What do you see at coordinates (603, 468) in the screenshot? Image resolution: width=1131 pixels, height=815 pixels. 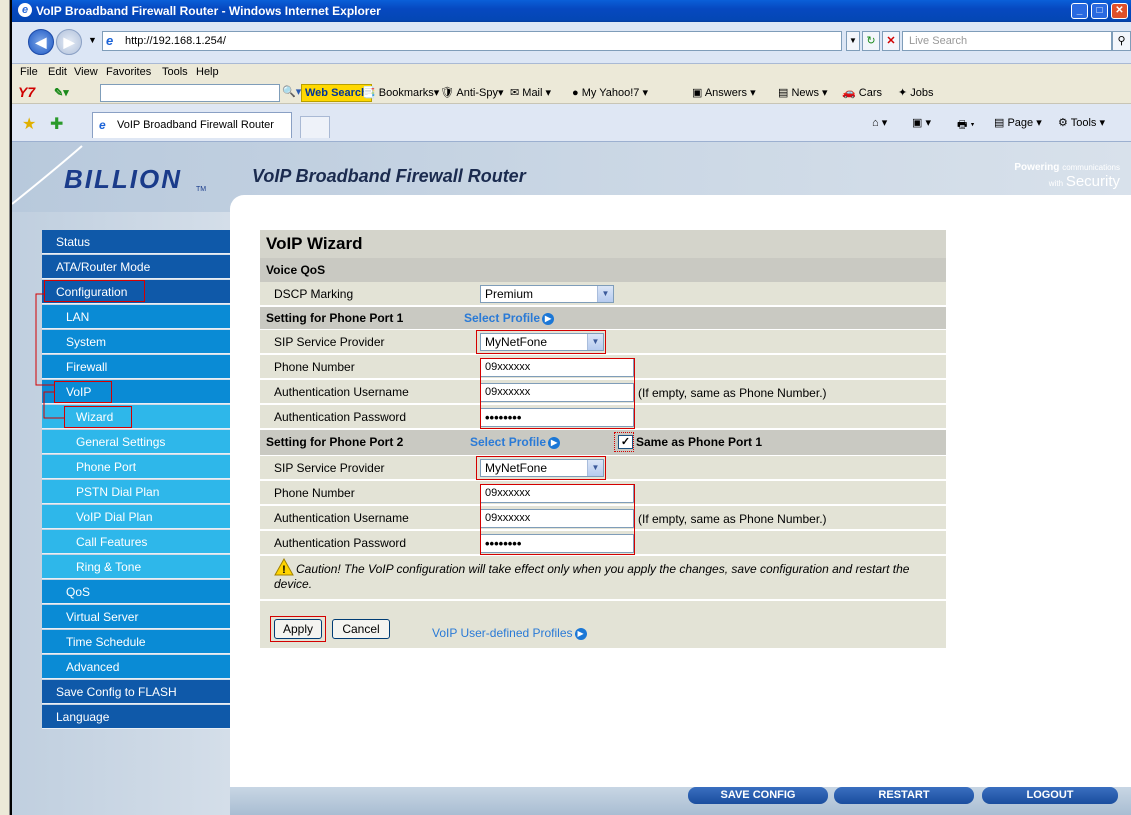 I see `port2-sip-row: SIP Service Provider MyNetFone ▼` at bounding box center [603, 468].